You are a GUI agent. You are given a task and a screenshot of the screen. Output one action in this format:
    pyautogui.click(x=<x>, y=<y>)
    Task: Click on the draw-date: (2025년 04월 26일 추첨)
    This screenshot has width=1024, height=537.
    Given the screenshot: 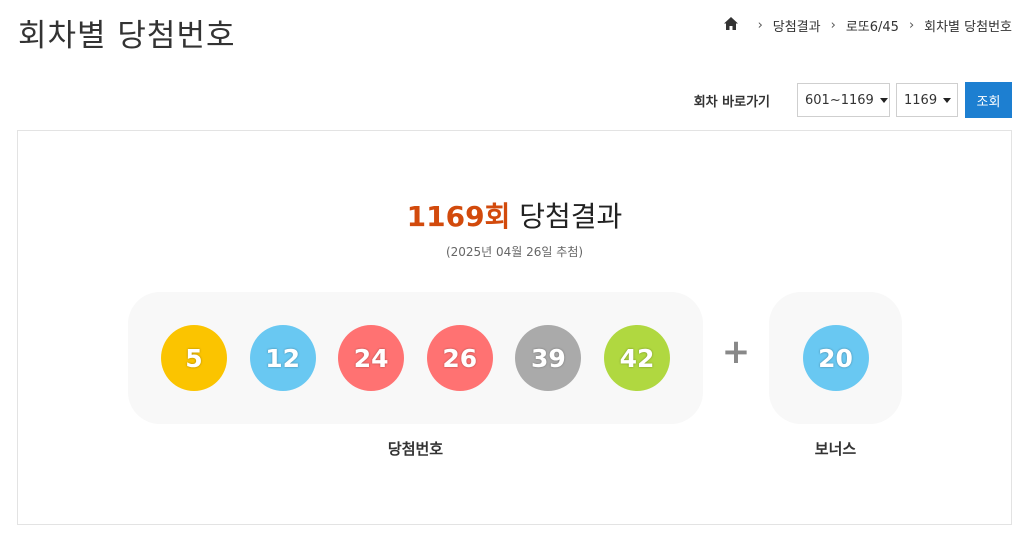 What is the action you would take?
    pyautogui.click(x=514, y=252)
    